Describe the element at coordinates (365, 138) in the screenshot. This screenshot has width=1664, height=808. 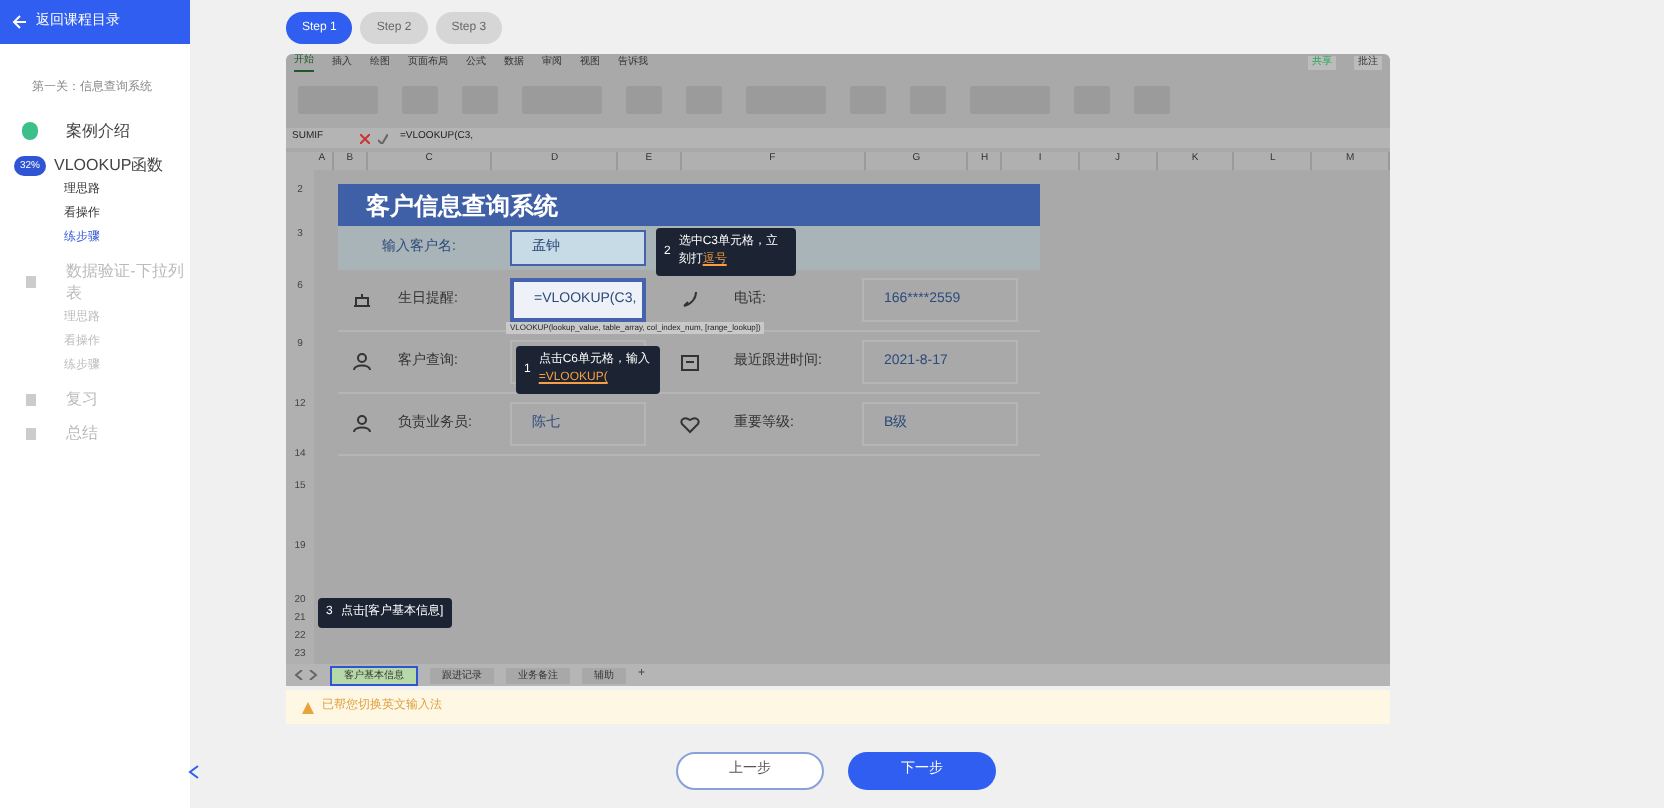
I see `cancel-icon` at that location.